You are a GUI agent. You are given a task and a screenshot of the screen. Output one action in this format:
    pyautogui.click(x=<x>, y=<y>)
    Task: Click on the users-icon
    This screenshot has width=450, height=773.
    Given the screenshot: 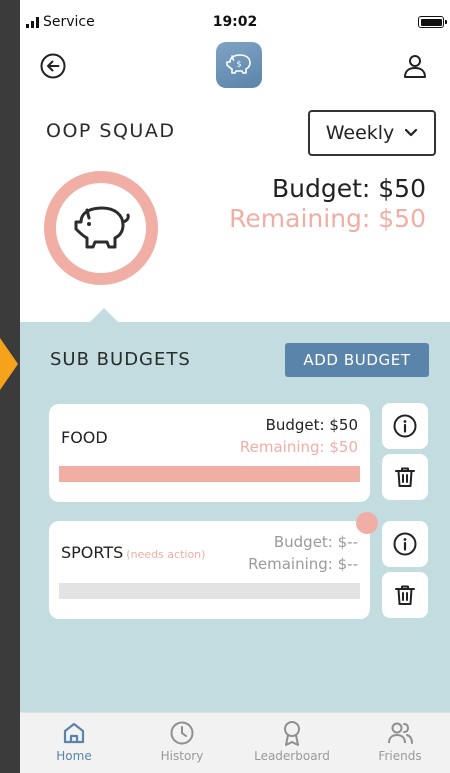 What is the action you would take?
    pyautogui.click(x=400, y=733)
    